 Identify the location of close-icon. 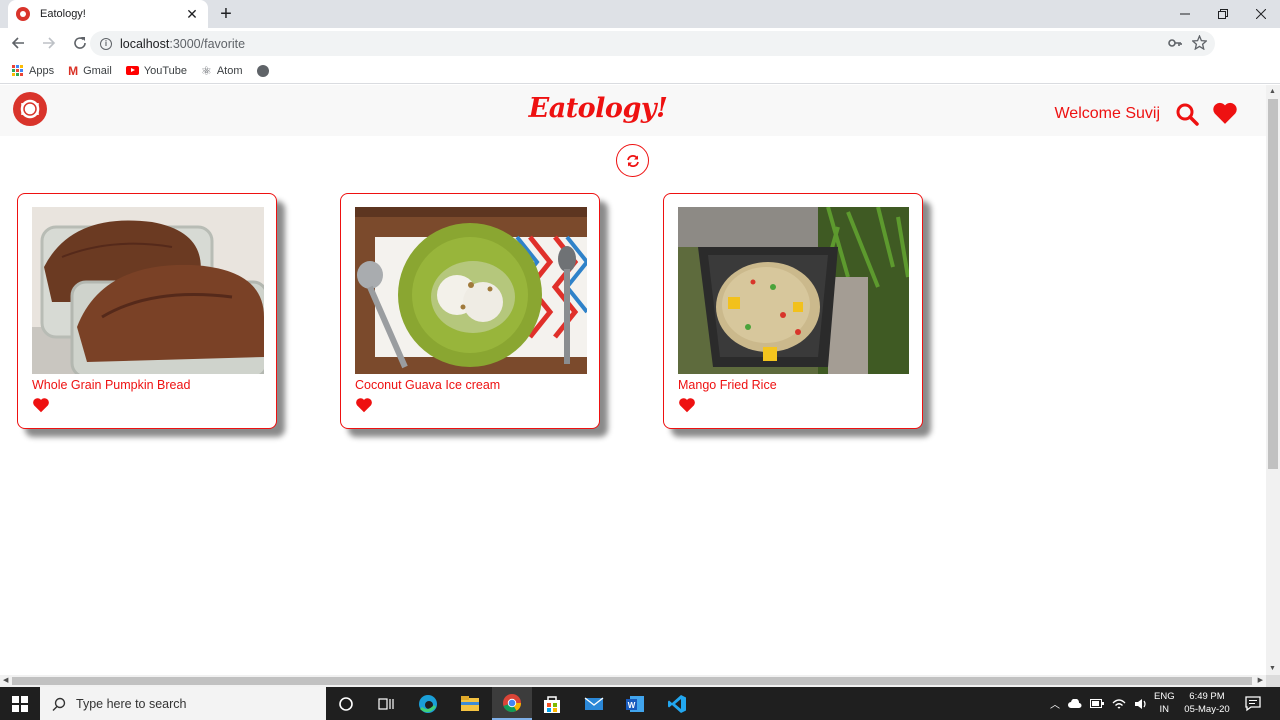
(1261, 14).